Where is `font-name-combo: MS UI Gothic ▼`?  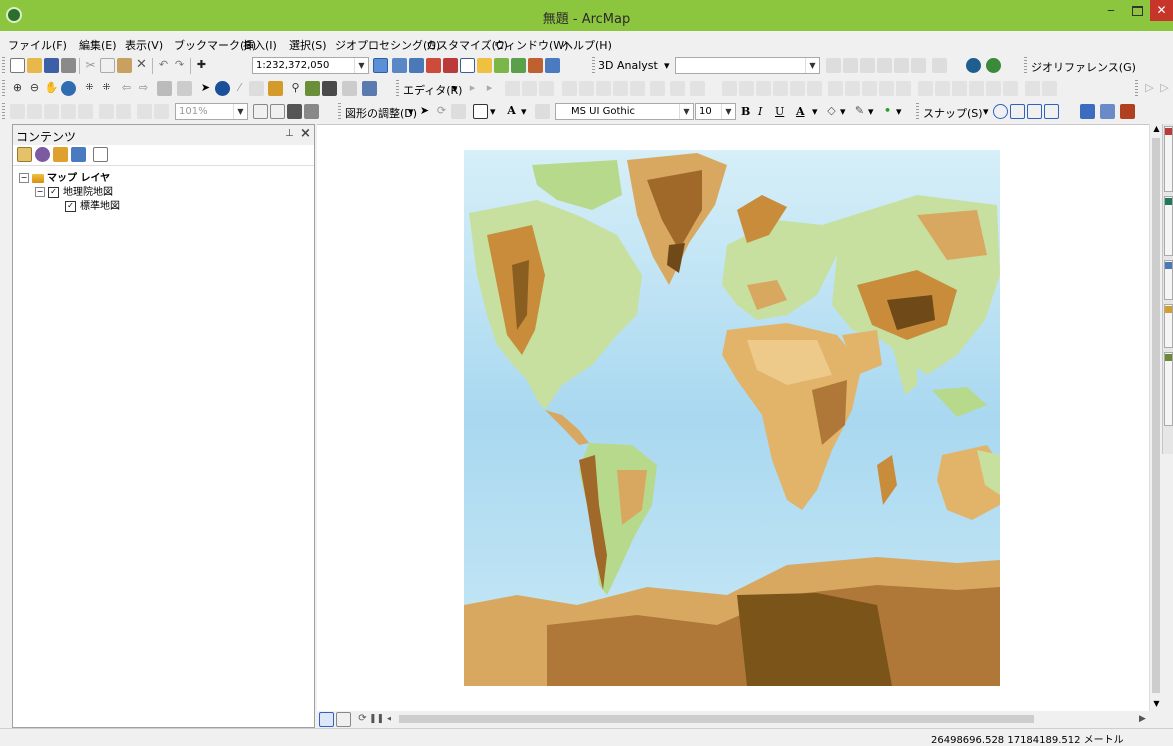
font-name-combo: MS UI Gothic ▼ is located at coordinates (624, 111).